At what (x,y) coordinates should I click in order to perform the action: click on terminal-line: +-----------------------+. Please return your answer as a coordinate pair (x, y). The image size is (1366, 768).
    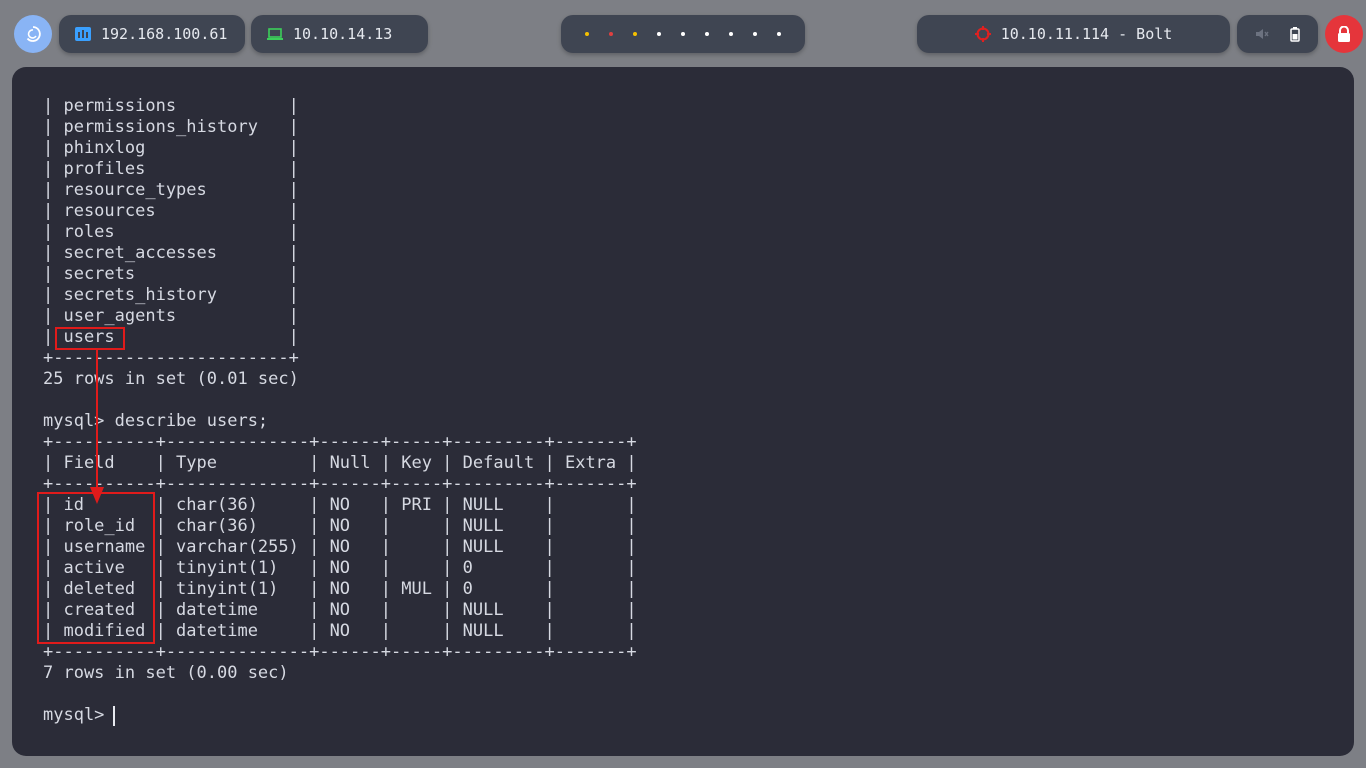
    Looking at the image, I should click on (171, 358).